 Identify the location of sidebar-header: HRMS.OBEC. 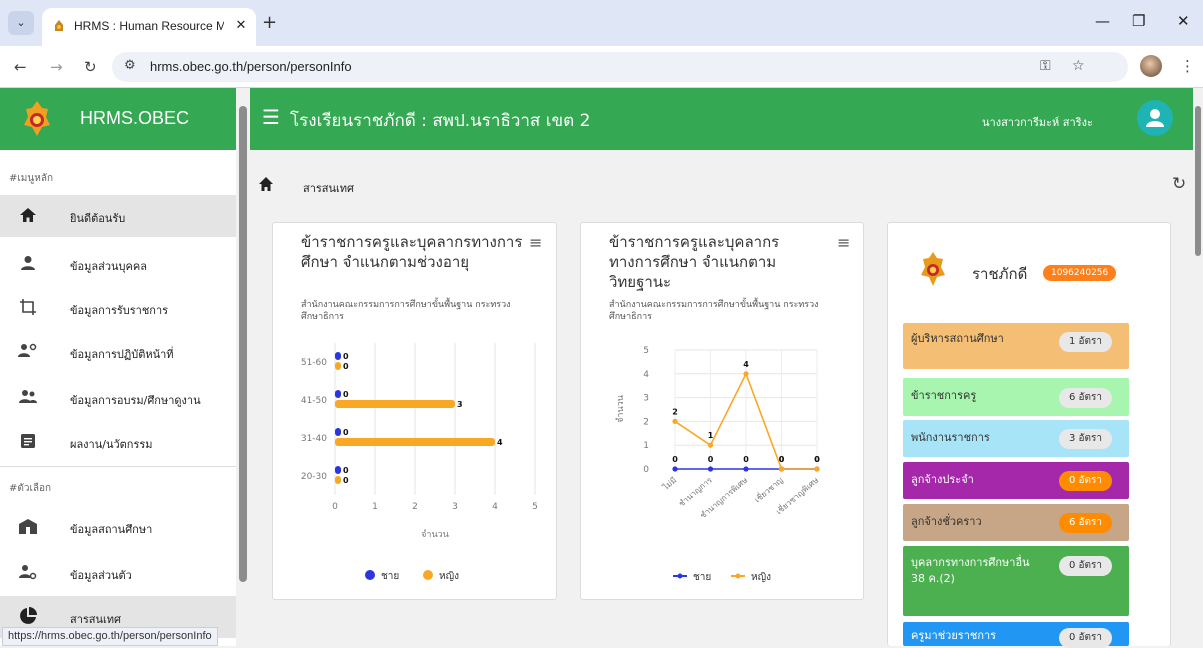
(118, 119).